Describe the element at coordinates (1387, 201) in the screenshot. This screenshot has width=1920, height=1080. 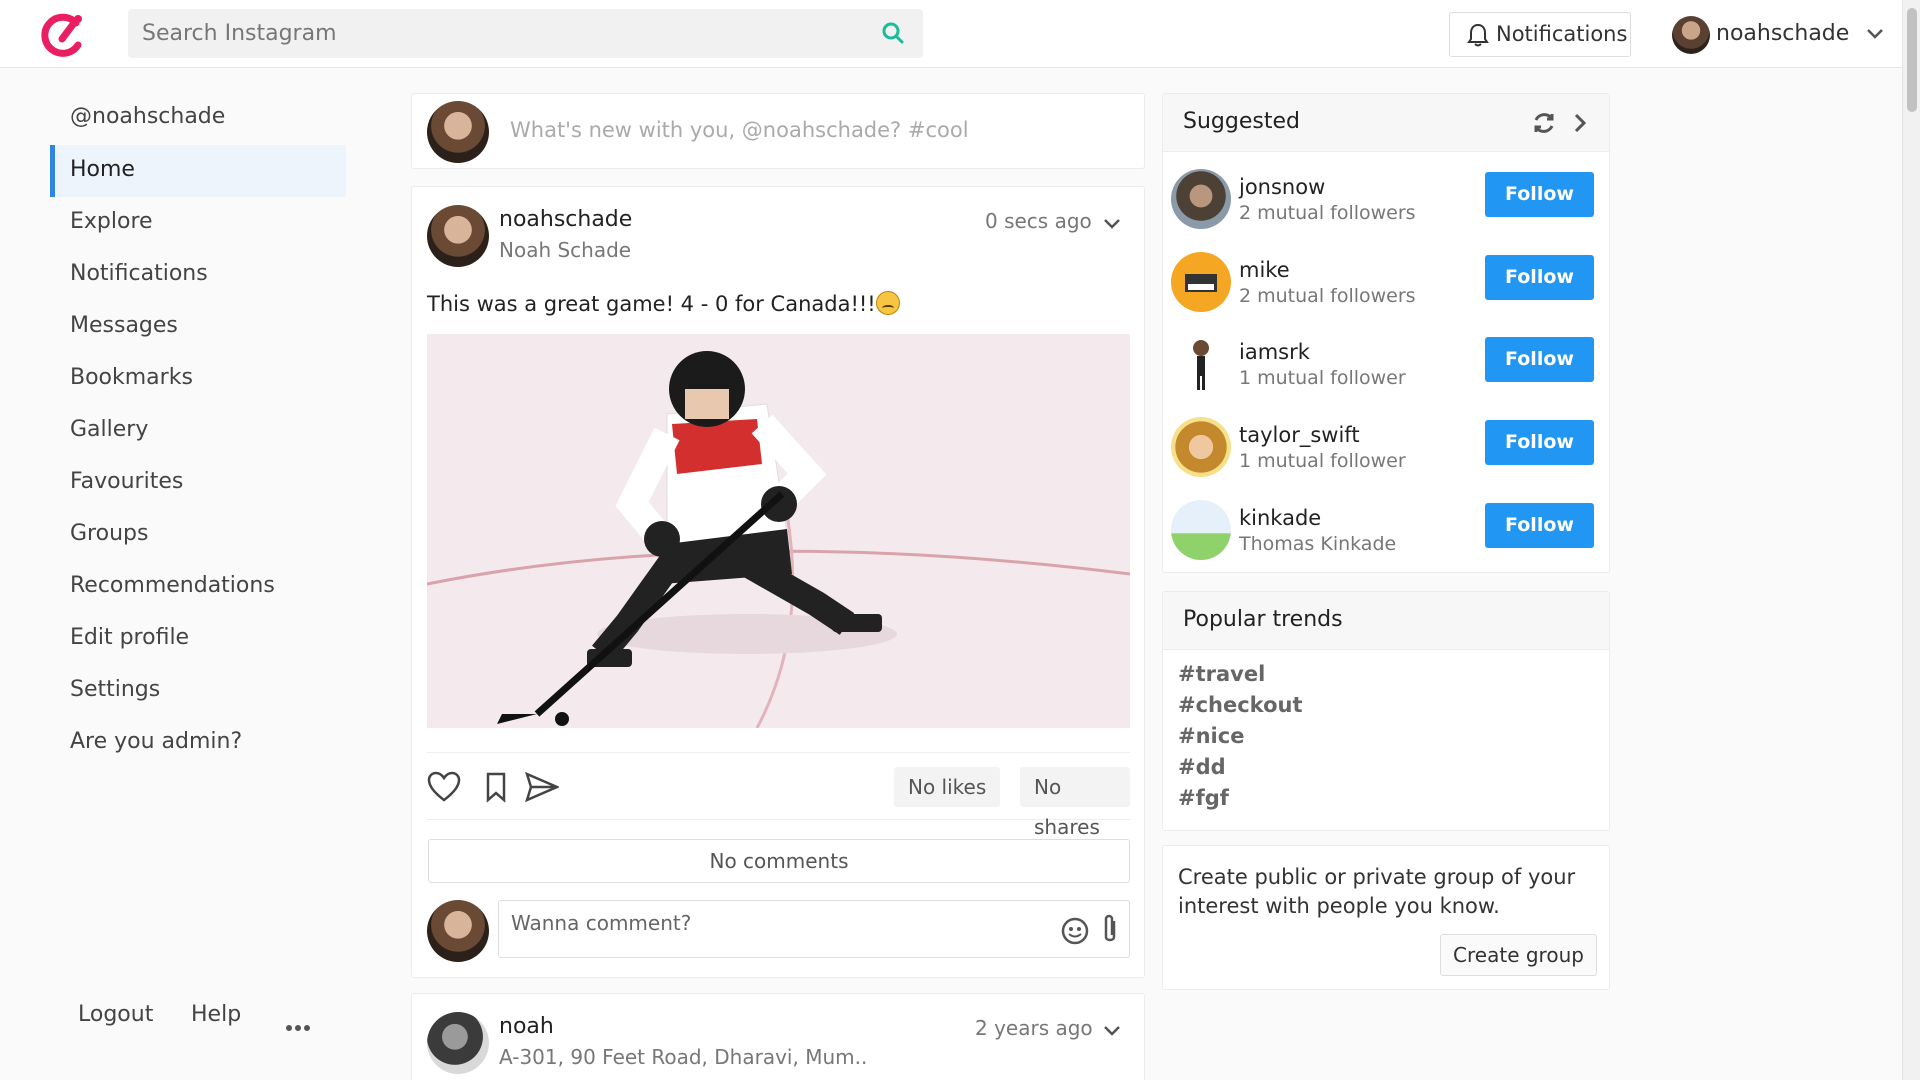
I see `suggested-user: jonsnow 2 mutual followers Follow` at that location.